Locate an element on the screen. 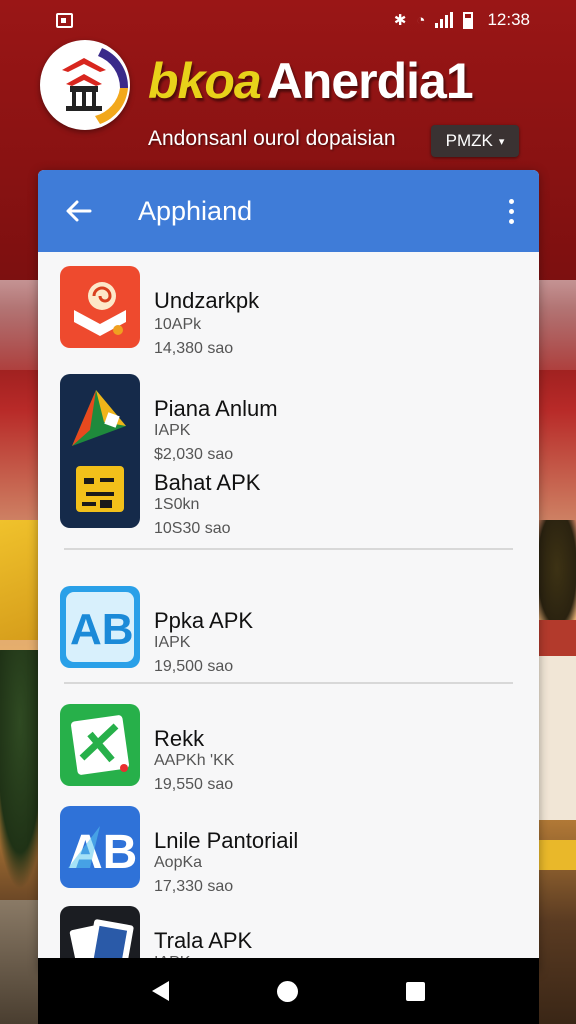 This screenshot has width=576, height=1024. app-type: 10APk is located at coordinates (178, 324).